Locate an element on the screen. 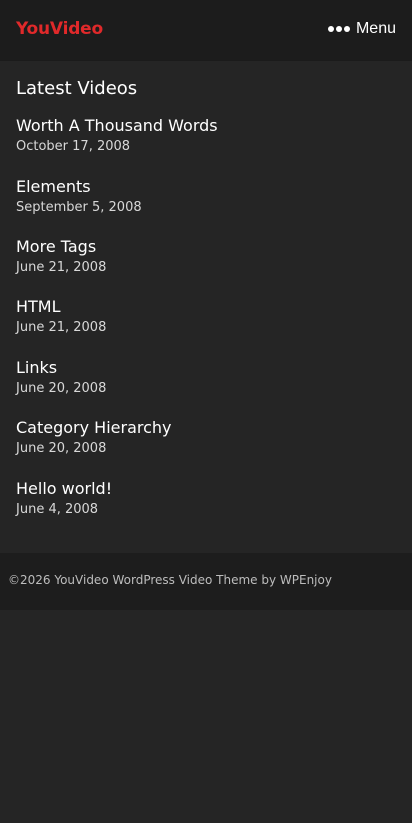  video-item: More Tags June 21, 2008 is located at coordinates (206, 256).